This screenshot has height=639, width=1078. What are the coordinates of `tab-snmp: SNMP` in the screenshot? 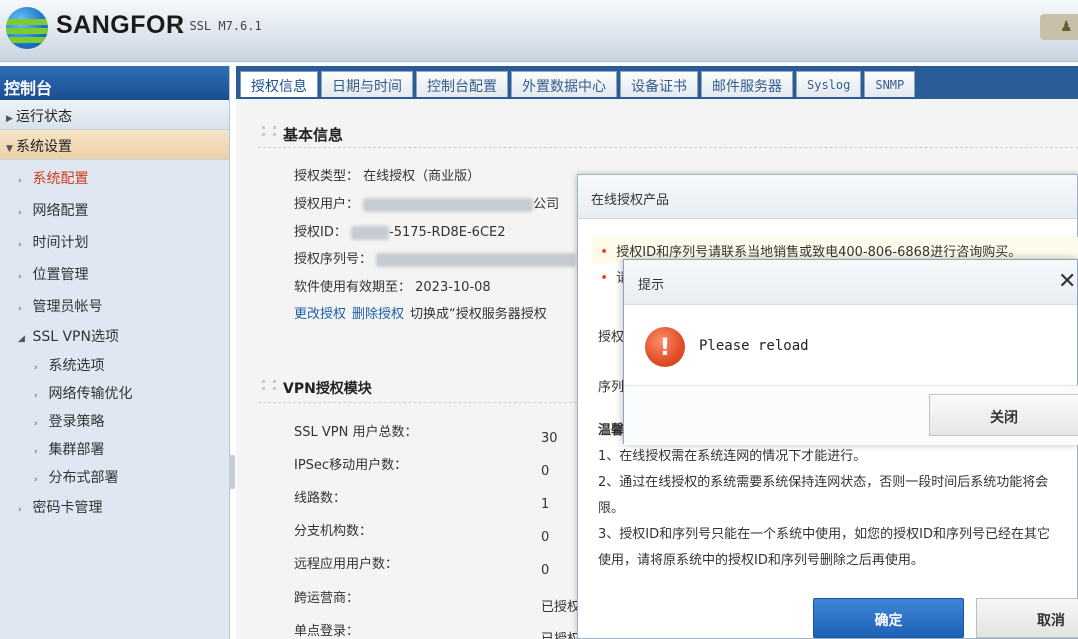 It's located at (890, 84).